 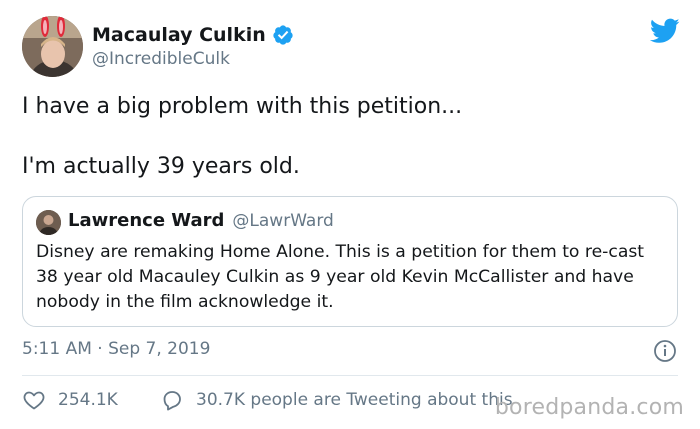 What do you see at coordinates (665, 351) in the screenshot?
I see `info-icon` at bounding box center [665, 351].